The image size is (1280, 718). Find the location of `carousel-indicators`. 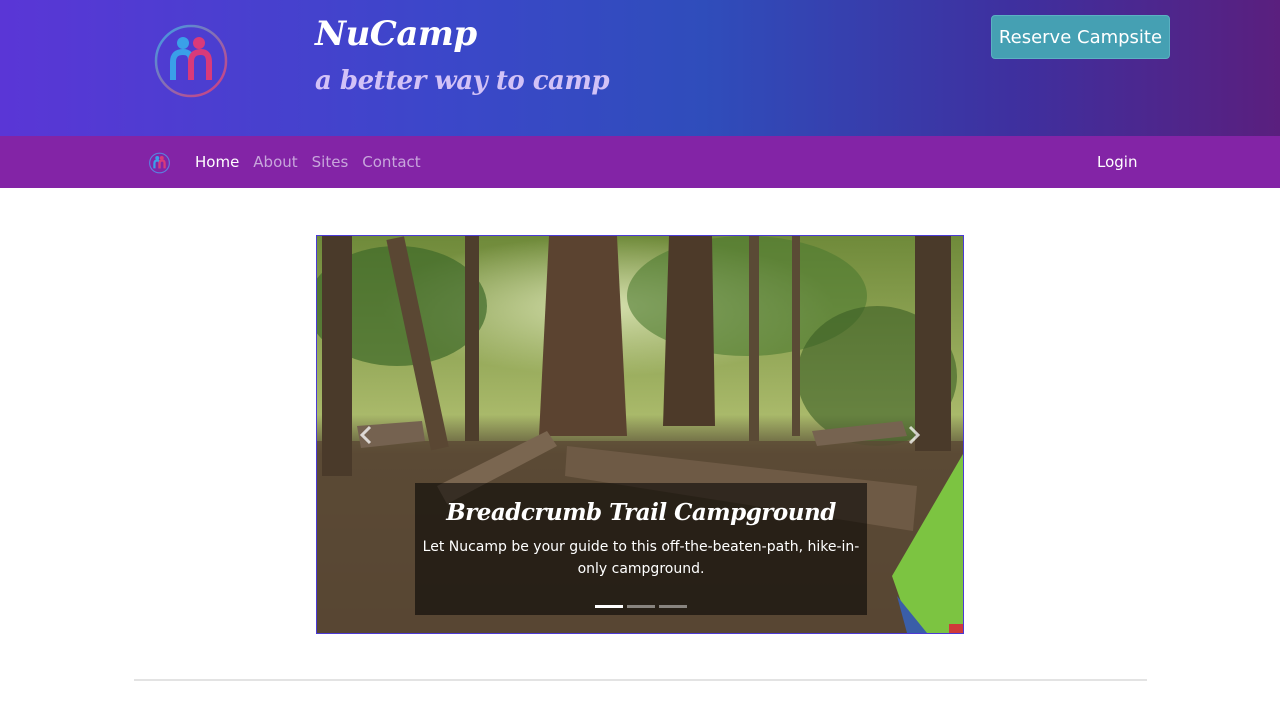

carousel-indicators is located at coordinates (641, 606).